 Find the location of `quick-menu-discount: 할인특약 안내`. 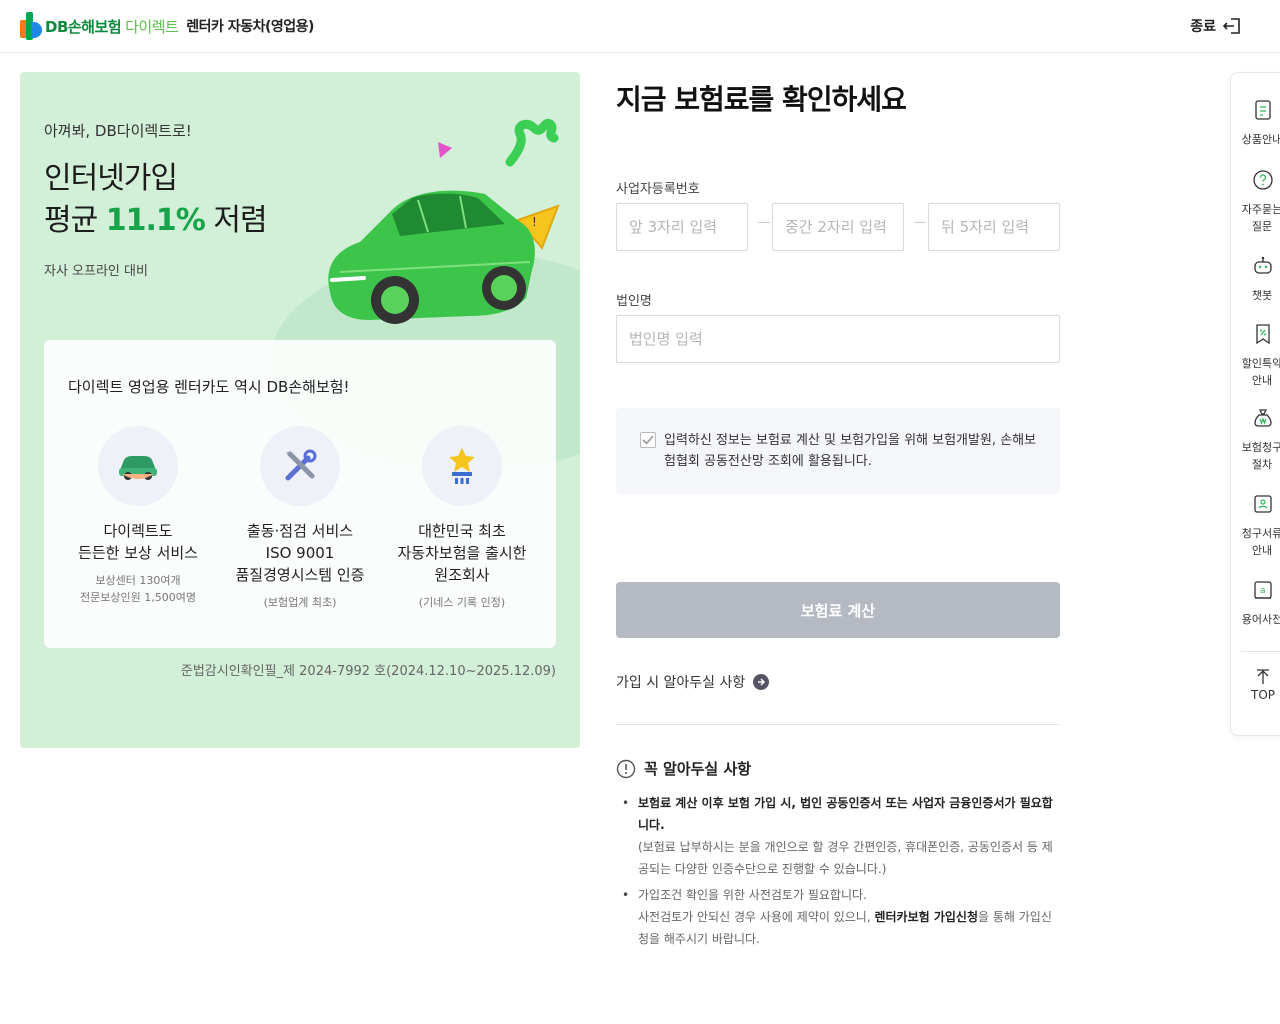

quick-menu-discount: 할인특약 안내 is located at coordinates (1255, 356).